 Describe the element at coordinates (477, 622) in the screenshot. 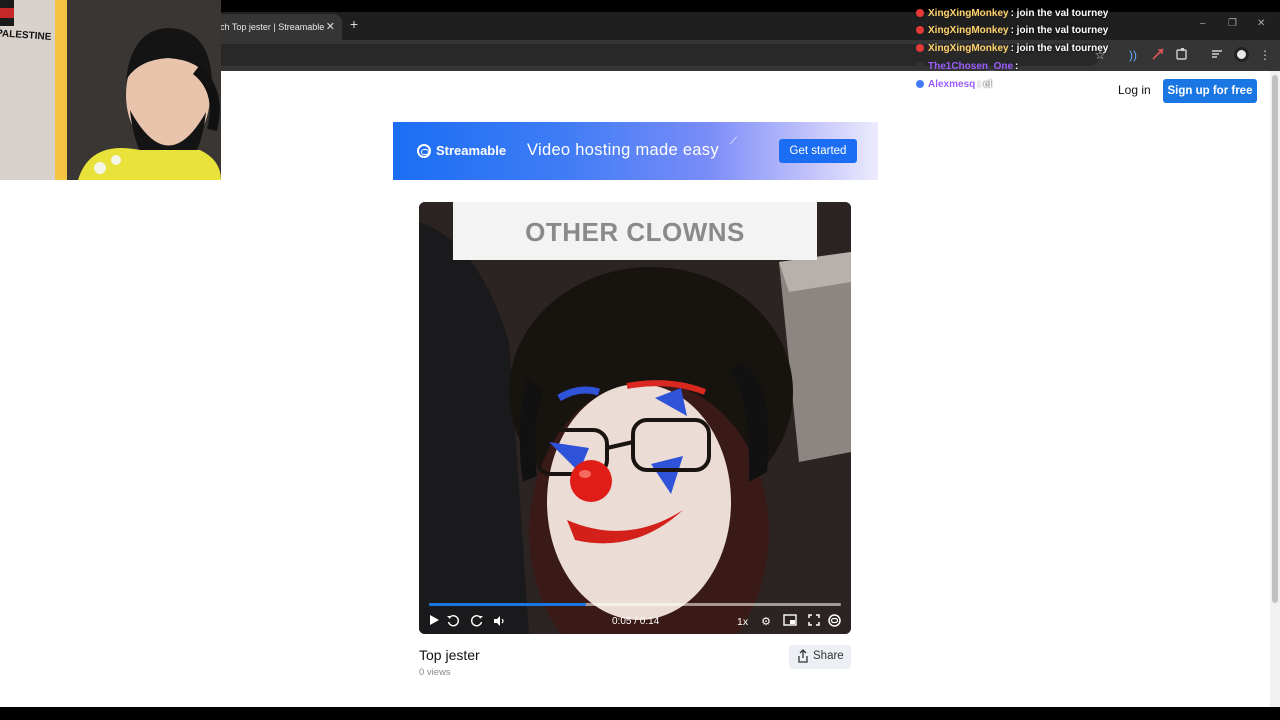

I see `forward-icon` at that location.